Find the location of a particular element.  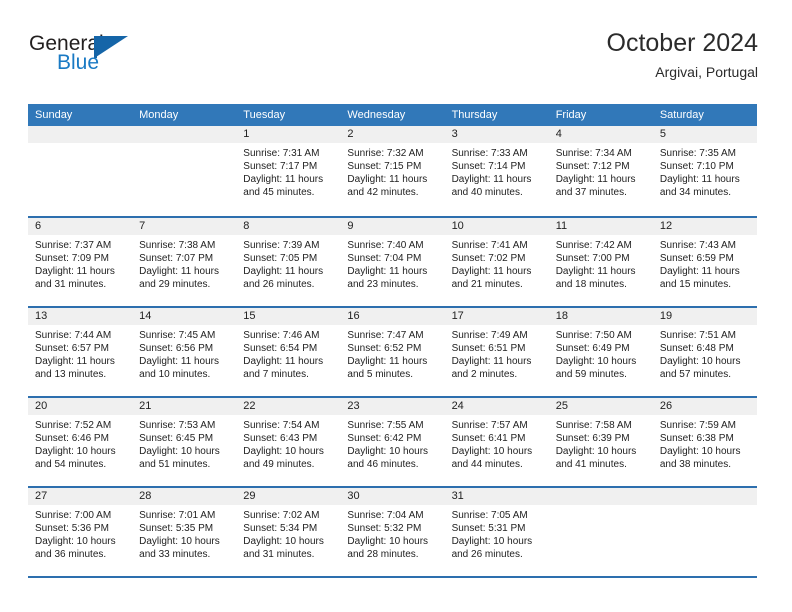

sunrise-text: Sunrise: 7:59 AM is located at coordinates (697, 425).